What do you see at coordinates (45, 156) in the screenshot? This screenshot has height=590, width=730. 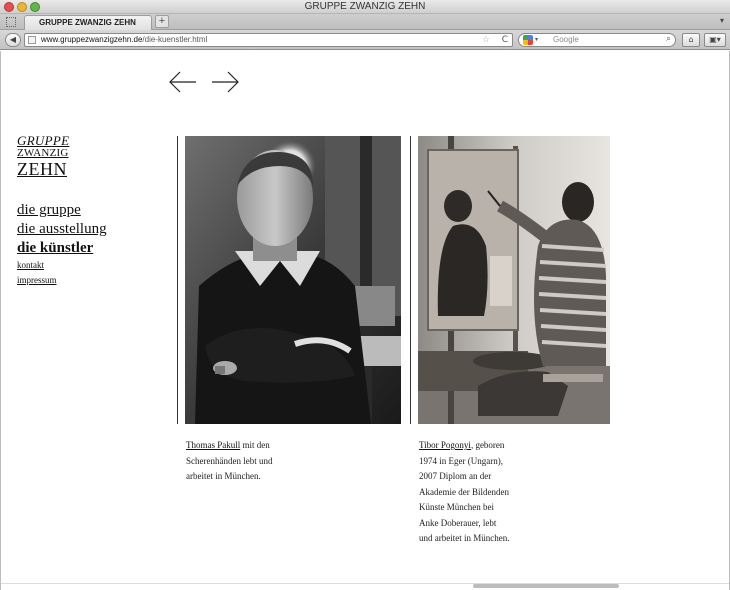 I see `site-logo: GRUPPE ZWANZIG ZEHN` at bounding box center [45, 156].